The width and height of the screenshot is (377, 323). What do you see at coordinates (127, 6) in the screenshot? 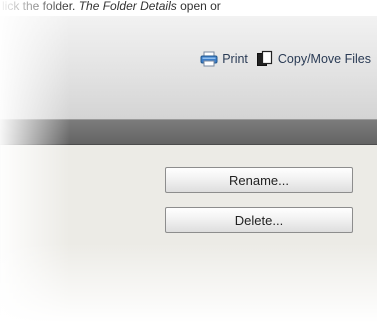
I see `caption-italic: The Folder Details` at bounding box center [127, 6].